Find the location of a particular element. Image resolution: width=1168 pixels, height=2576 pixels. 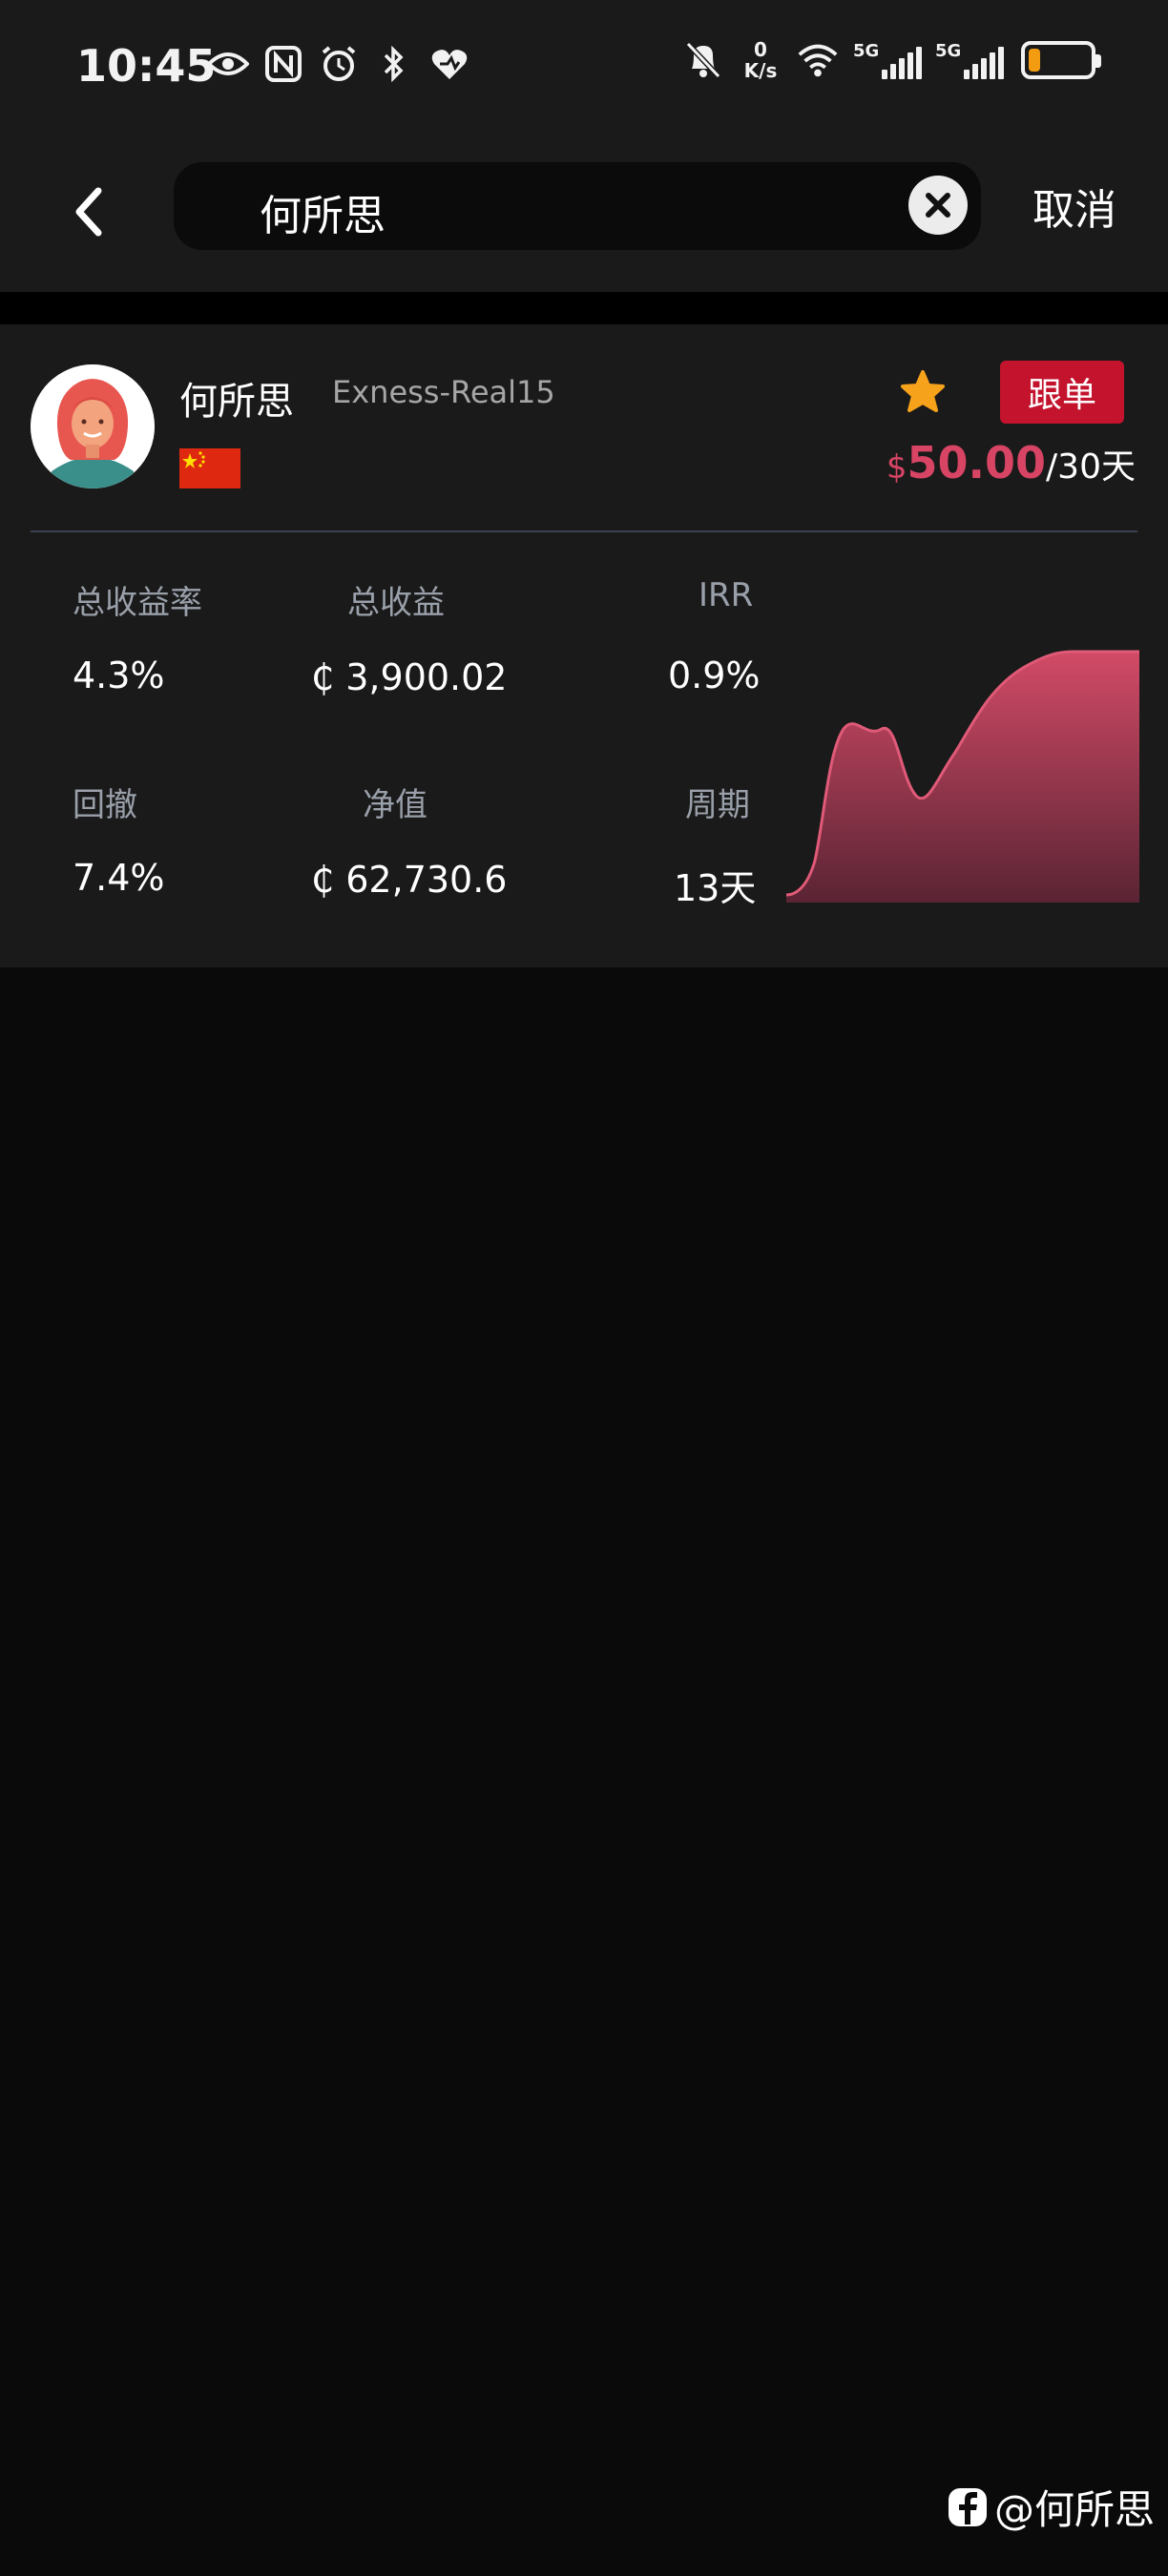

status-icons-right: 0 K/s 5G 5G is located at coordinates (891, 60).